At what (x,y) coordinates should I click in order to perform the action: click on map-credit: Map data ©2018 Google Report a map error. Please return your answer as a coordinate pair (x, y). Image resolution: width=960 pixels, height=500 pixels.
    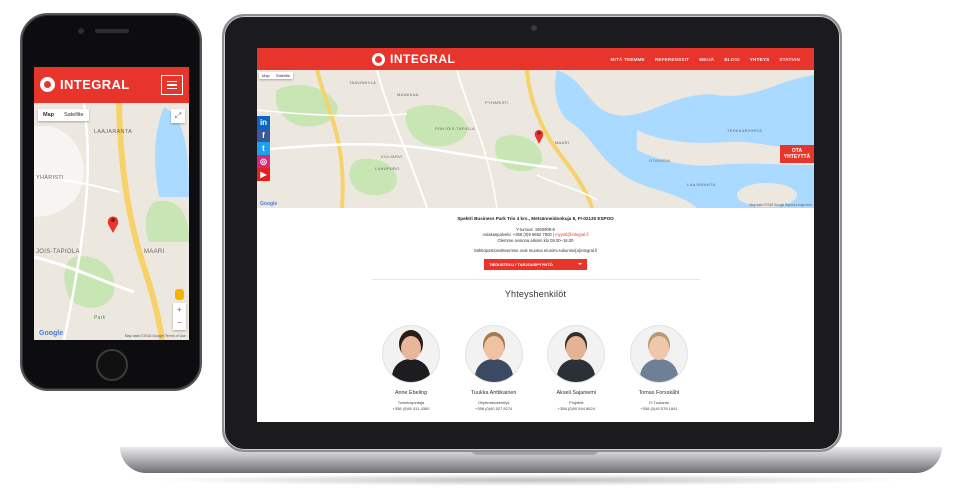
    Looking at the image, I should click on (780, 205).